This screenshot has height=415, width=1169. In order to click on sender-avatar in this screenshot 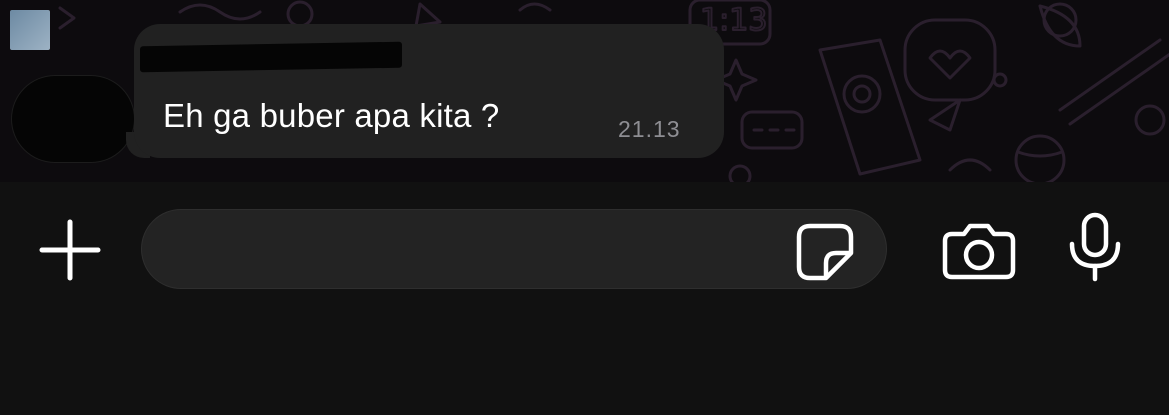, I will do `click(73, 119)`.